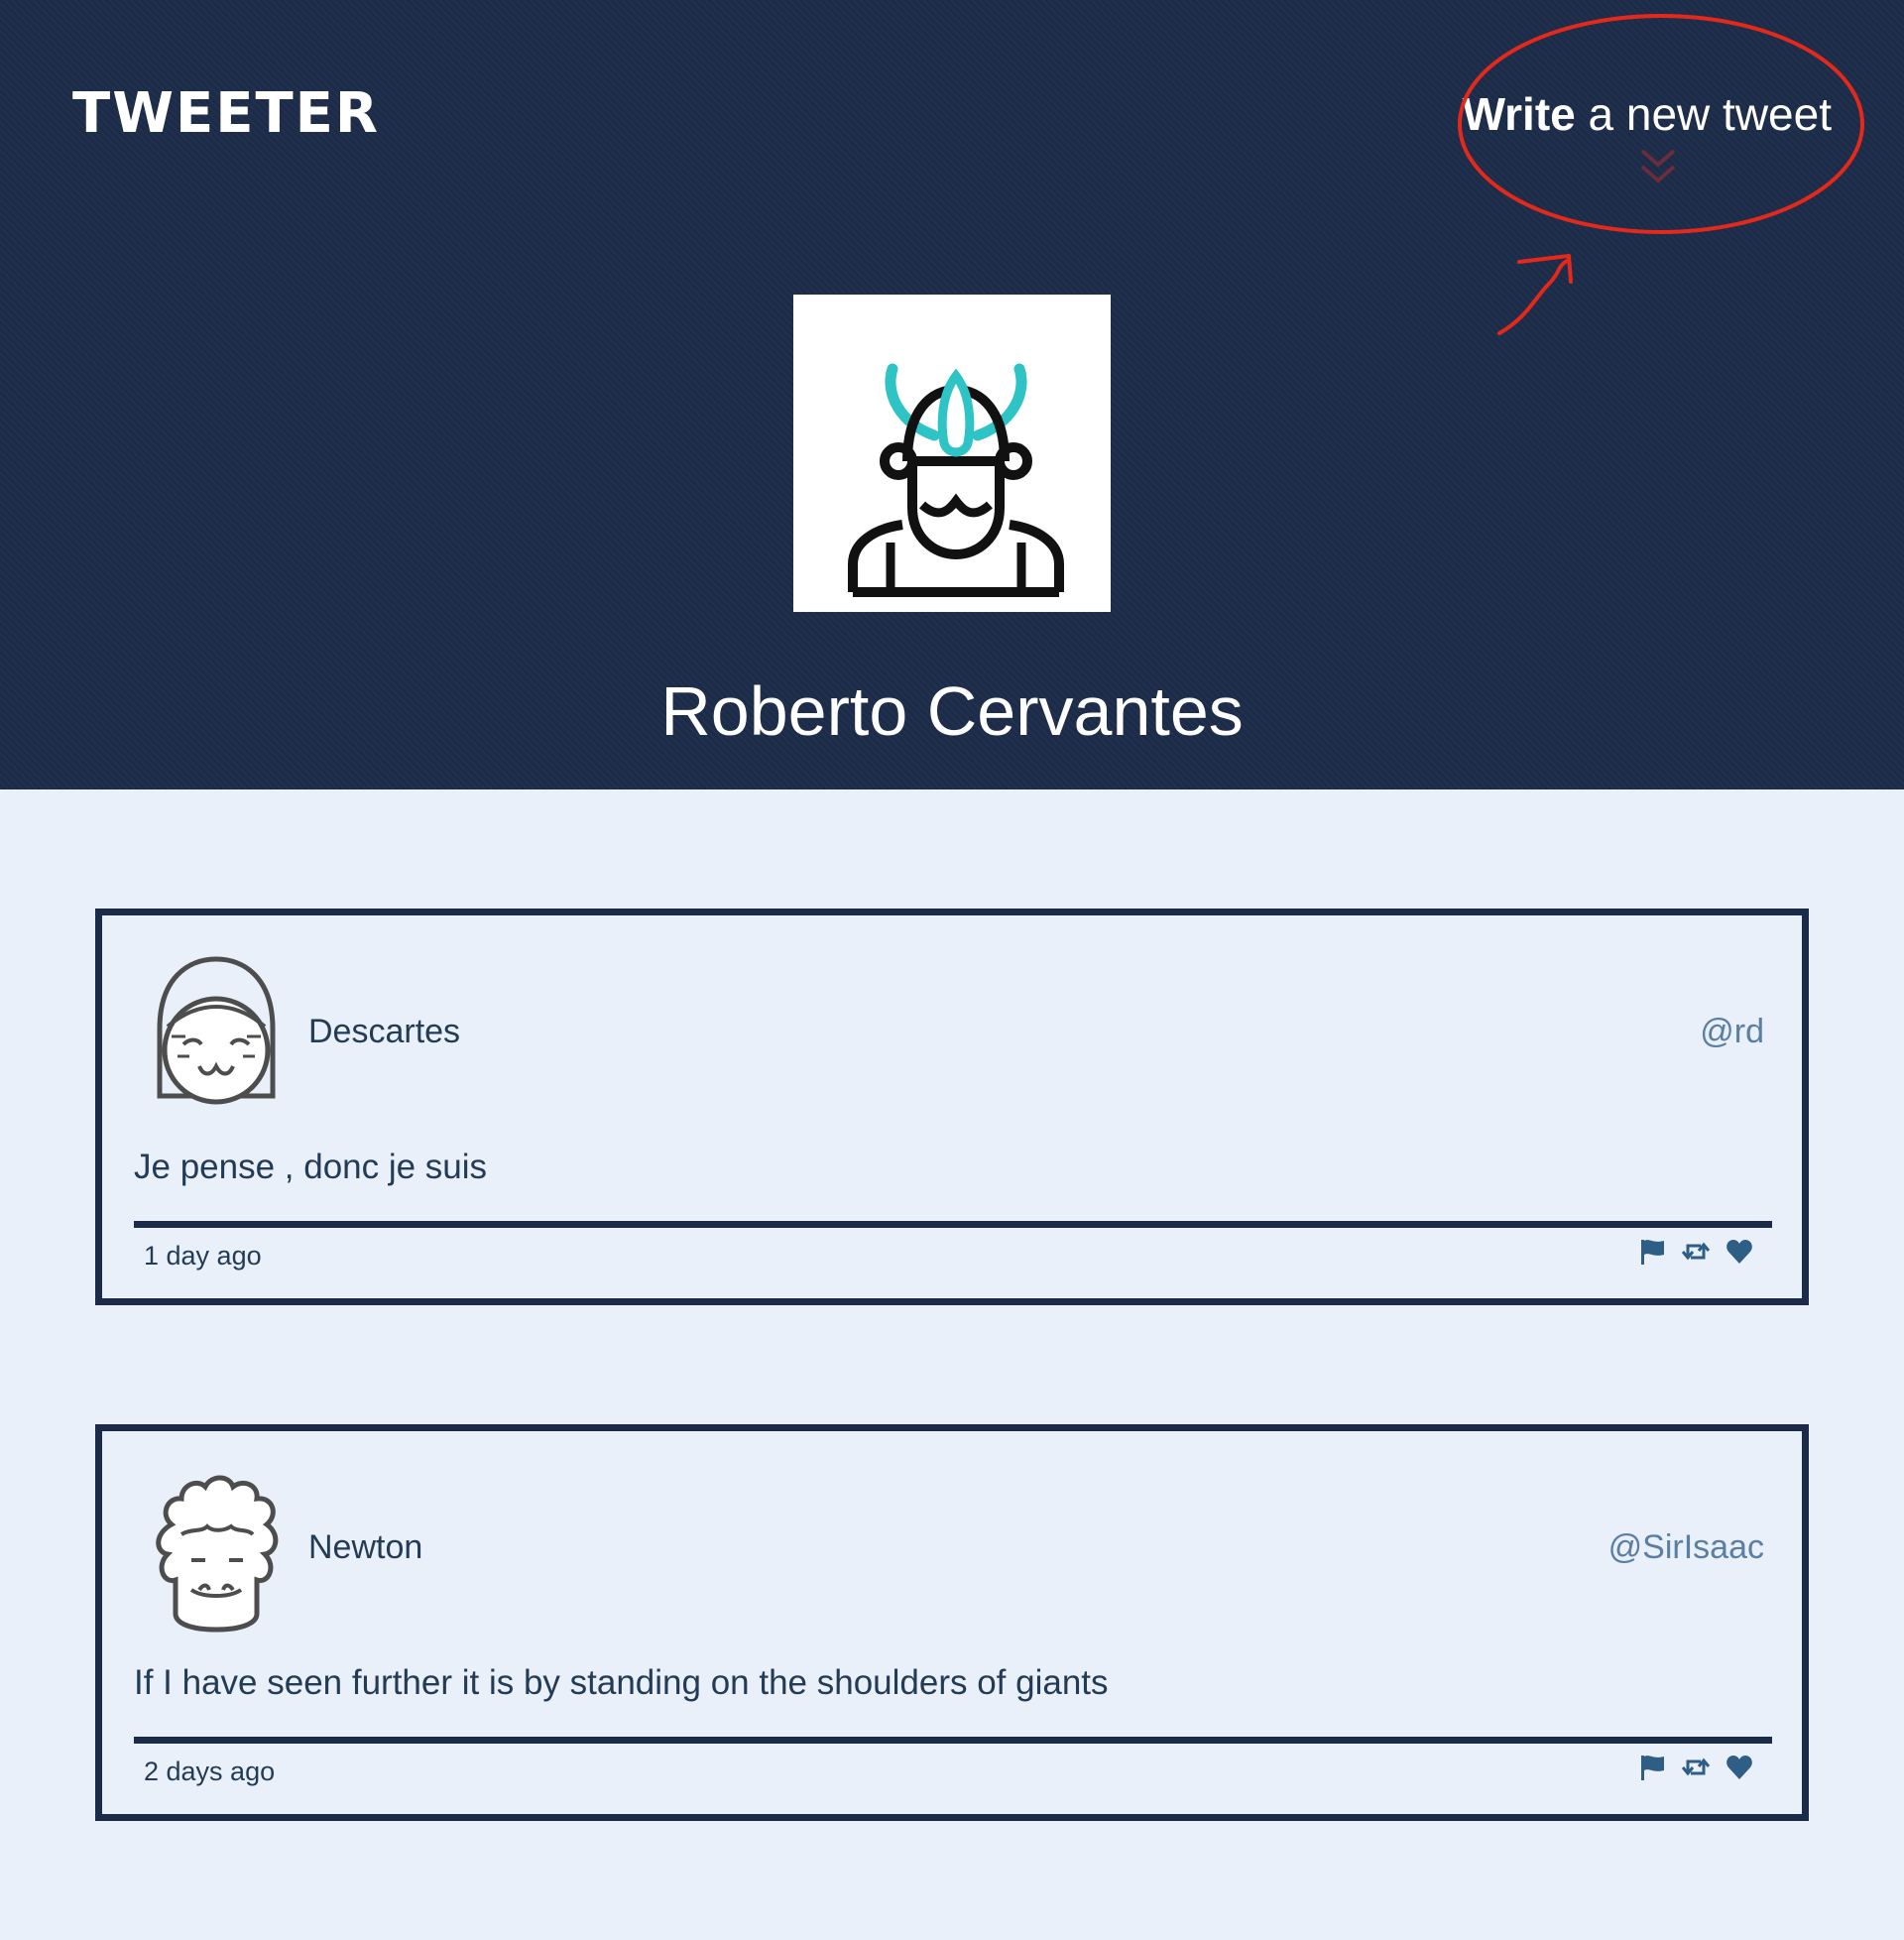 The image size is (1904, 1940). Describe the element at coordinates (311, 1167) in the screenshot. I see `tweet-text: Je pense , donc je suis` at that location.